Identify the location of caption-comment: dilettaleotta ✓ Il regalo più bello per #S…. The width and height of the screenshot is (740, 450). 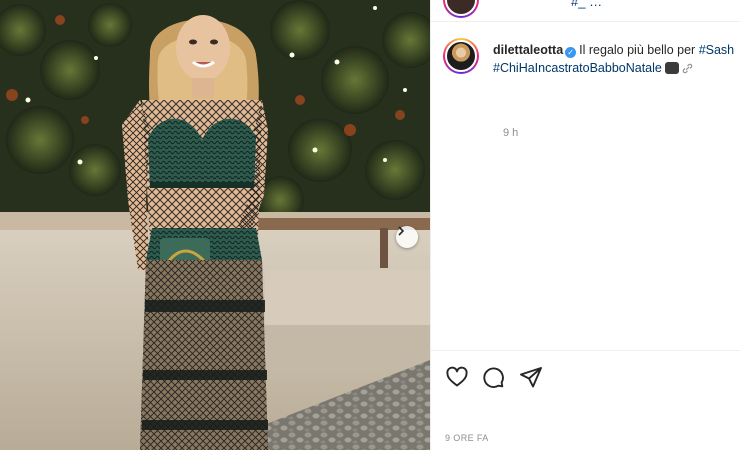
(591, 88).